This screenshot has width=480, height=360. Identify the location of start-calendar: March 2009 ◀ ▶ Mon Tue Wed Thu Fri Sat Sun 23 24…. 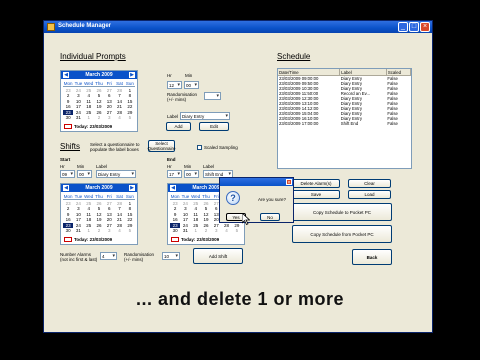
(99, 214).